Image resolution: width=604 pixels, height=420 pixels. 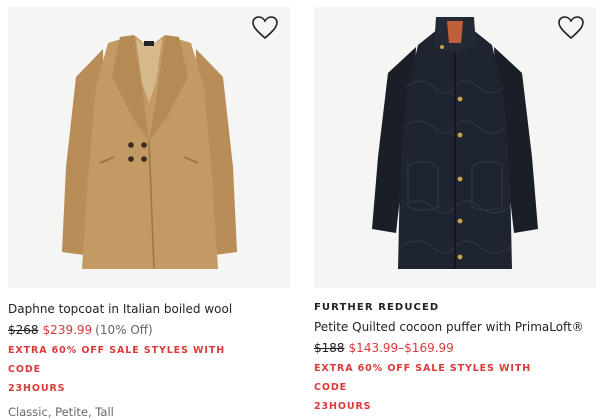 I want to click on original-price: $188, so click(x=329, y=348).